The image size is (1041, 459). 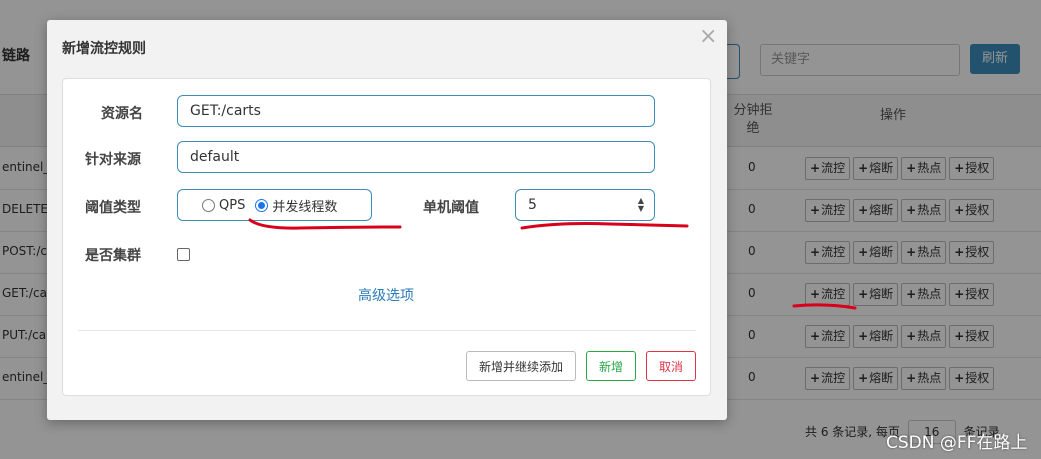 I want to click on origin-label: 针对来源, so click(x=113, y=160).